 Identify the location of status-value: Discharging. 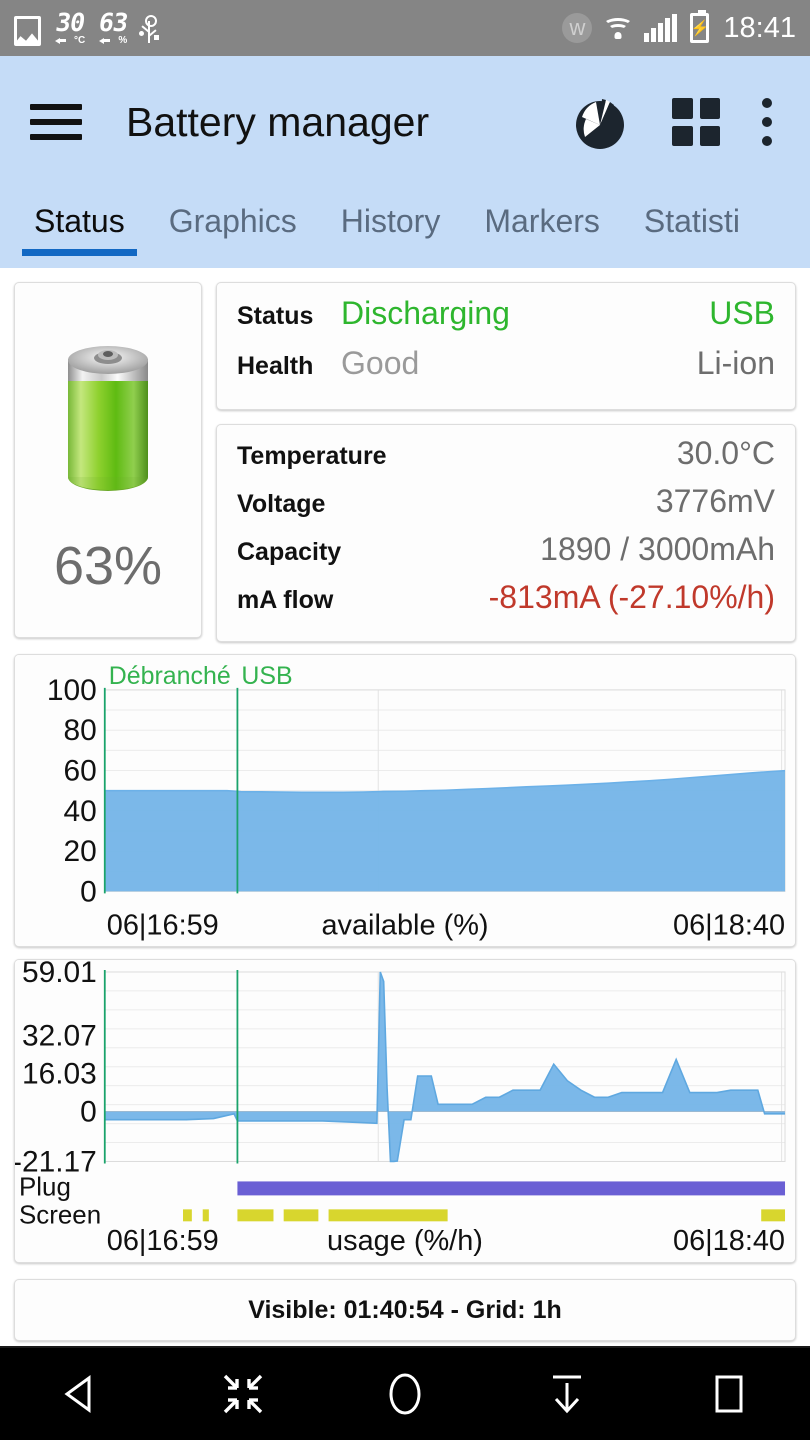
(525, 313).